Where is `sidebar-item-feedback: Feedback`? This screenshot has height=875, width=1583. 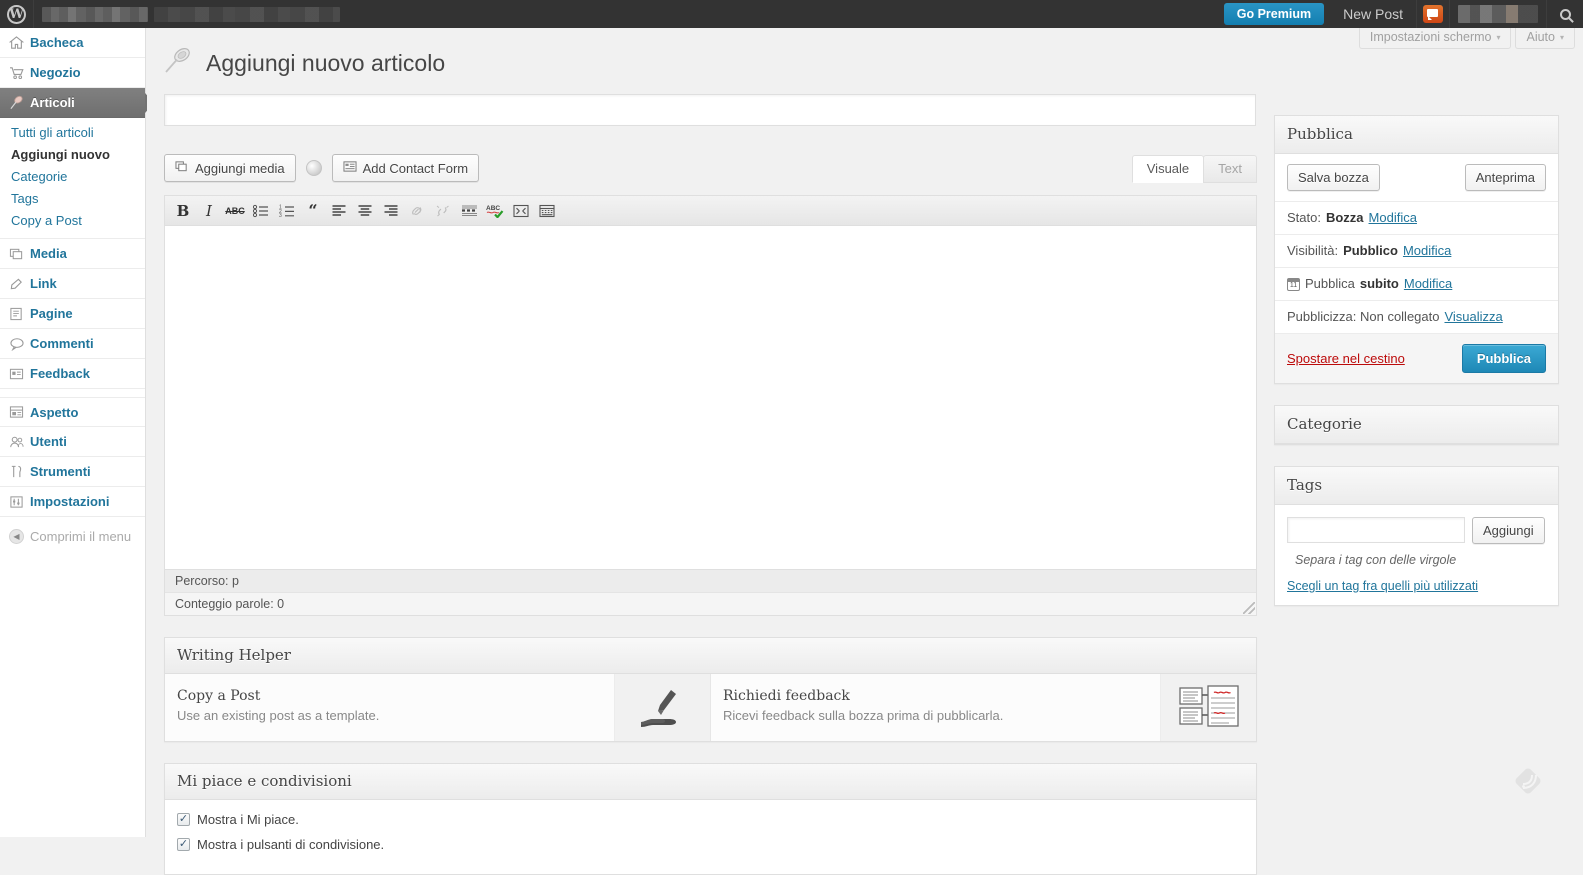 sidebar-item-feedback: Feedback is located at coordinates (72, 374).